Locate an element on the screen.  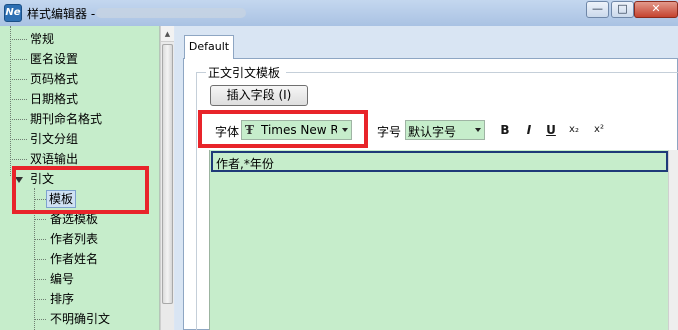
tree-item-sort-order: 排序 is located at coordinates (62, 299).